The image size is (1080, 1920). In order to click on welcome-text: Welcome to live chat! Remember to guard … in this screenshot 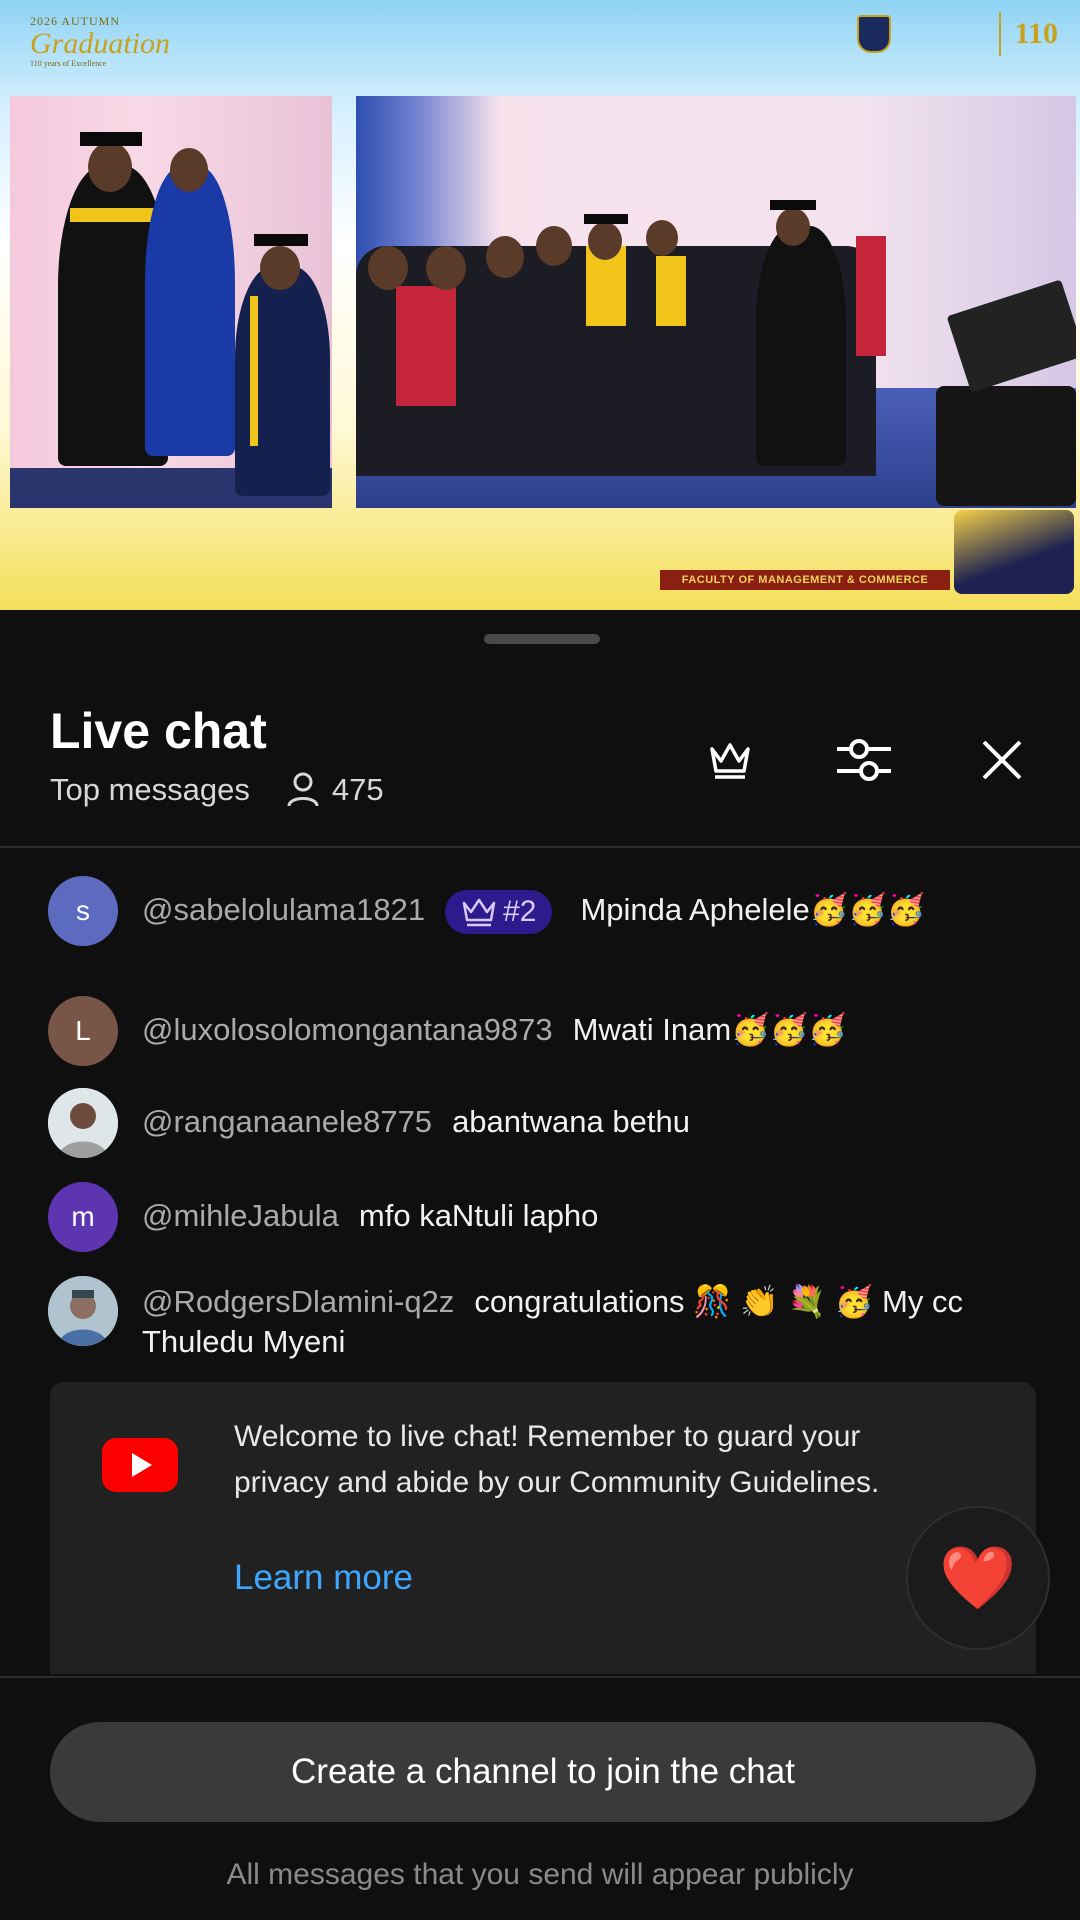, I will do `click(557, 1459)`.